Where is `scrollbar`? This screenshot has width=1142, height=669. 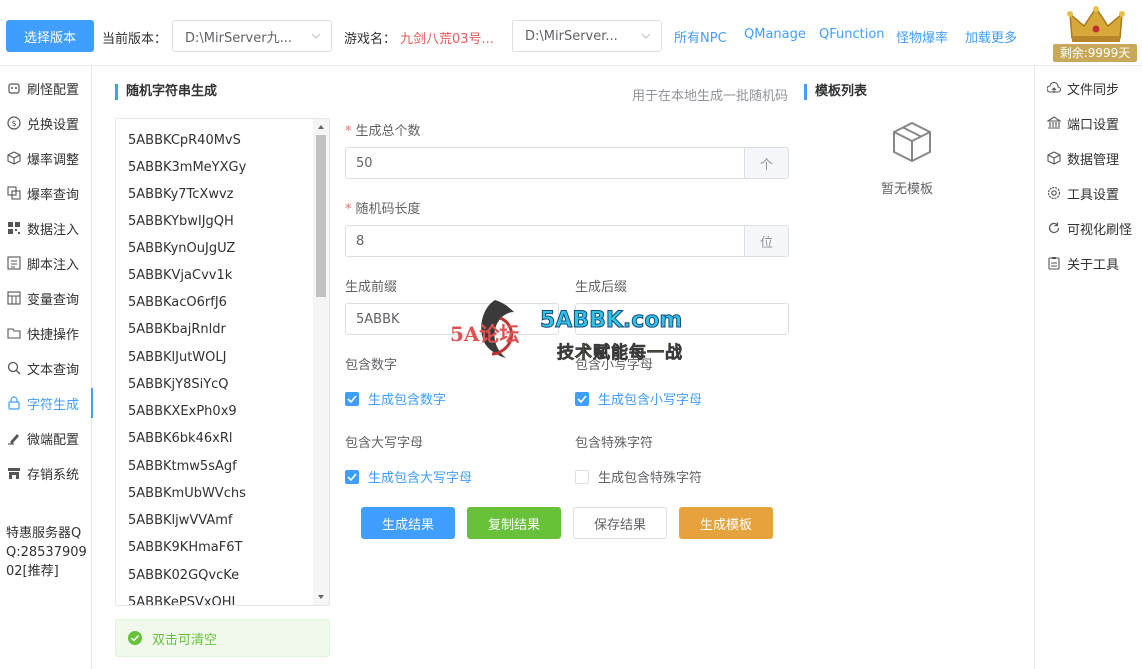 scrollbar is located at coordinates (321, 362).